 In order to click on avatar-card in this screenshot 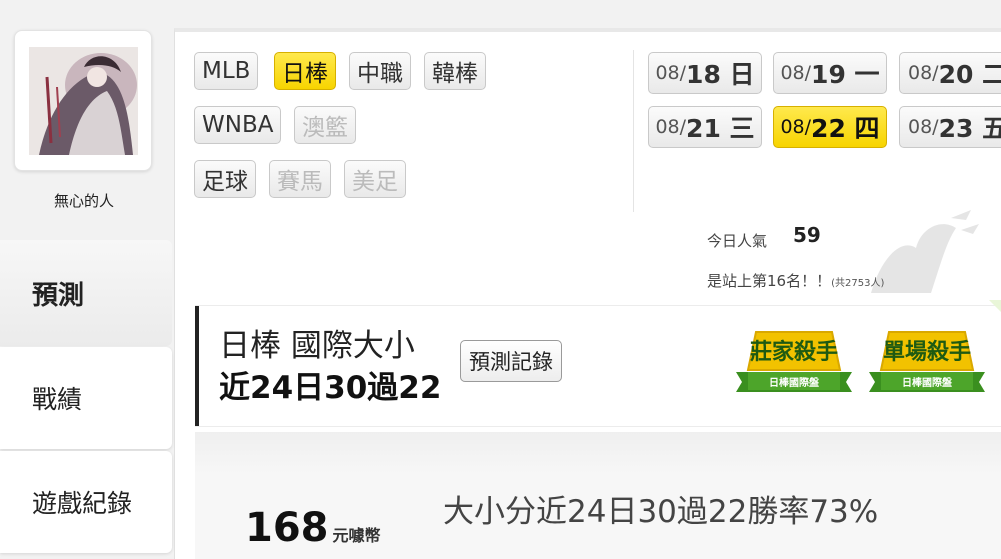, I will do `click(83, 100)`.